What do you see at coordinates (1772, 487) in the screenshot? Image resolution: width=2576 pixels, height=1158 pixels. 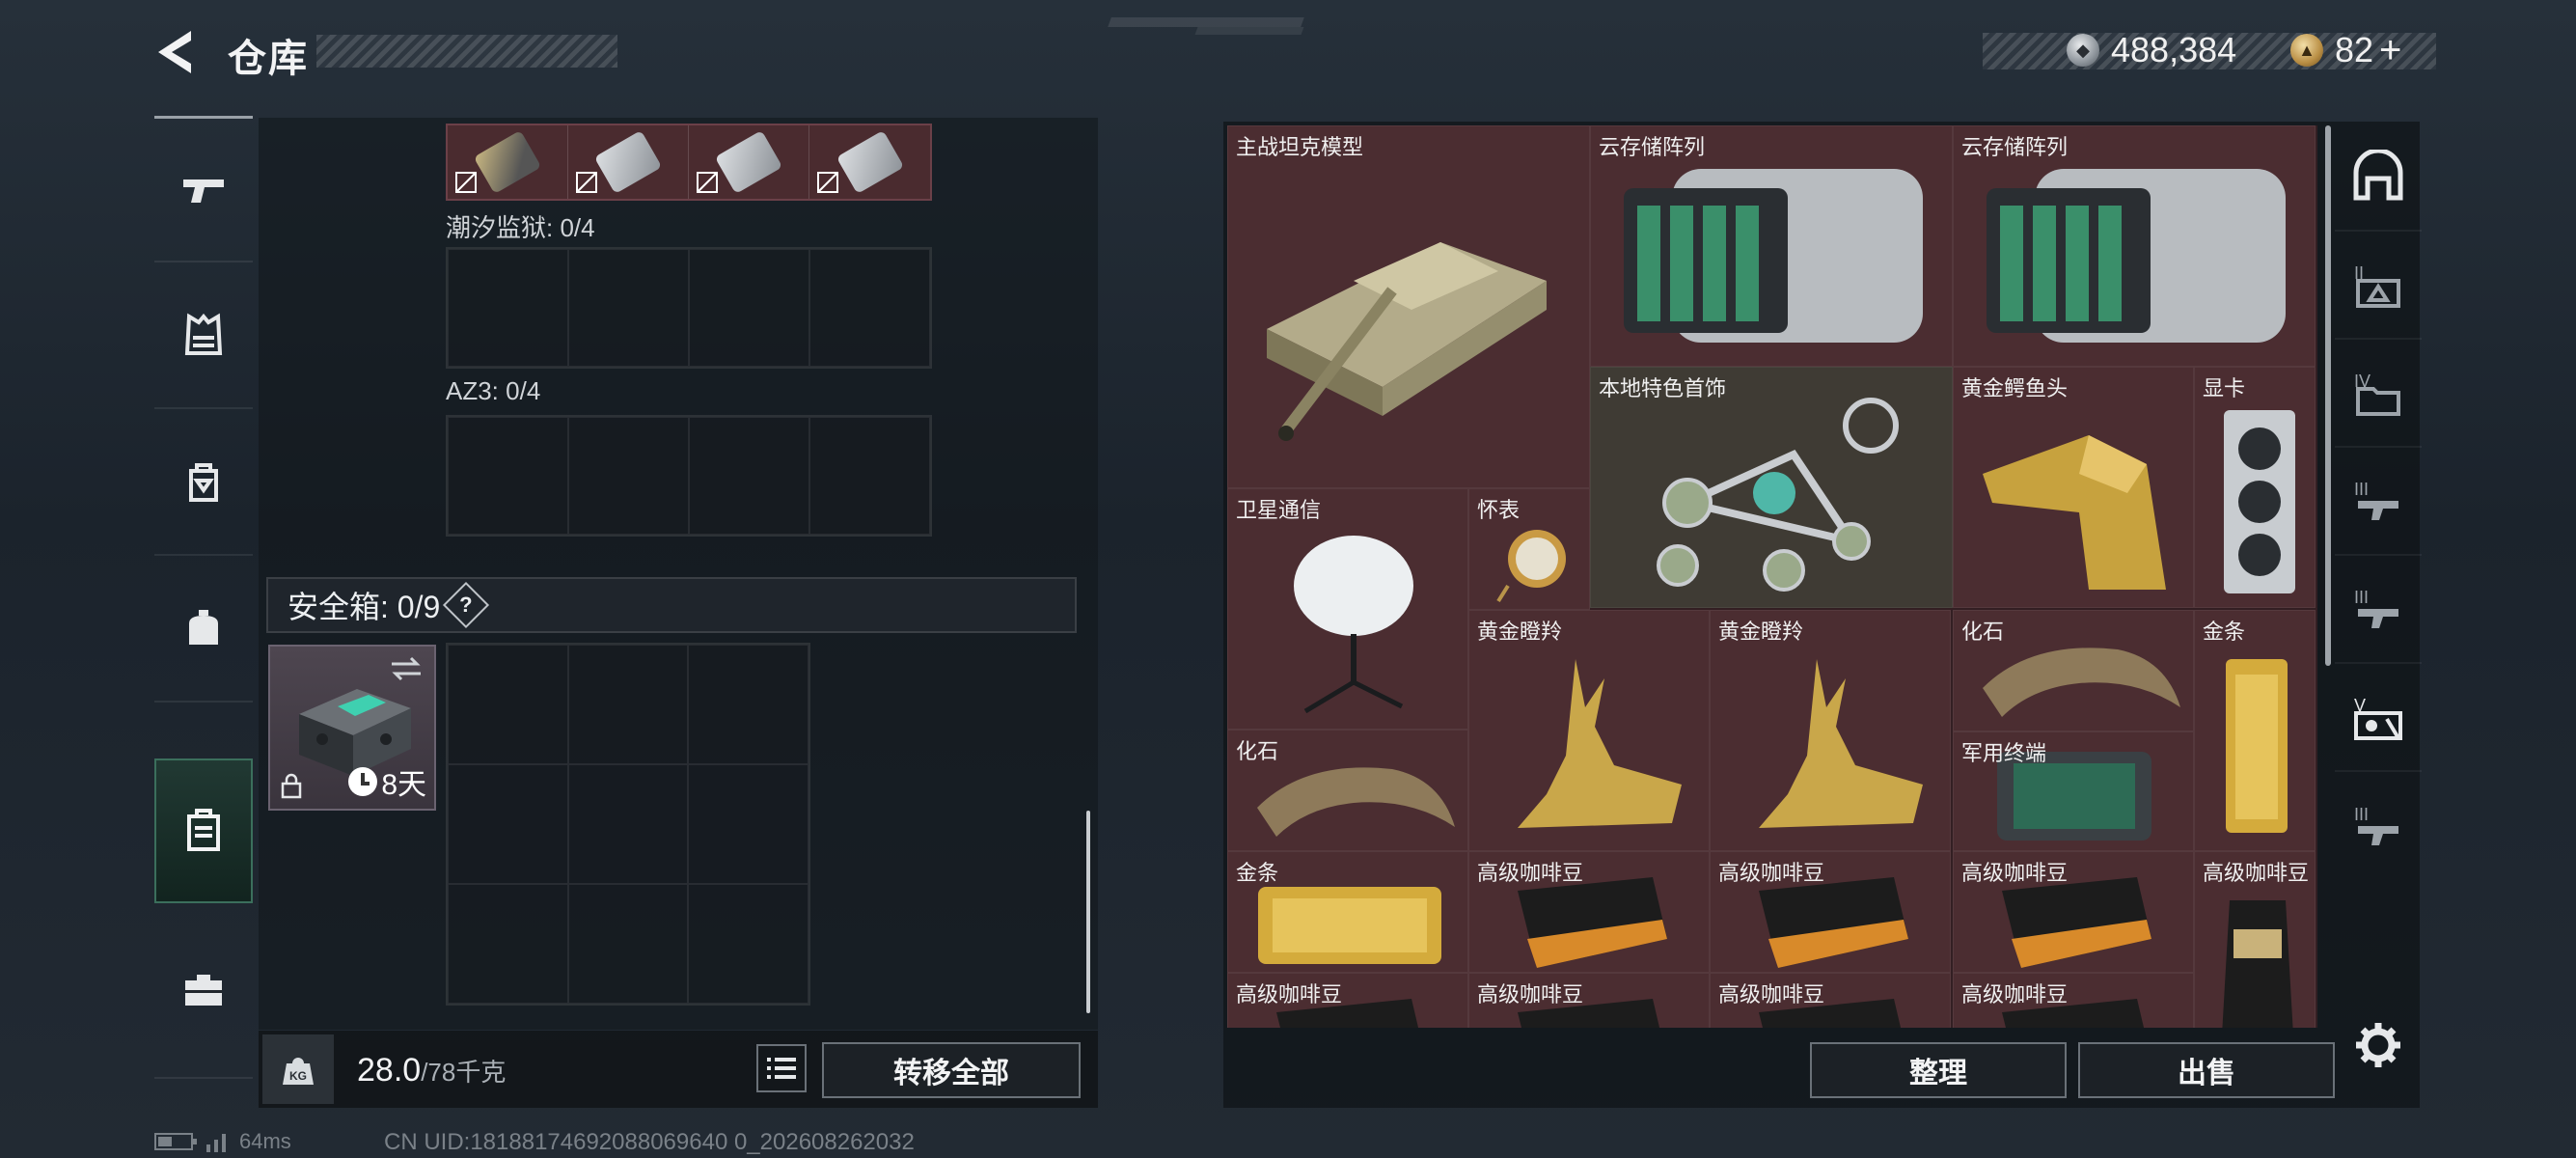 I see `inventory-item-jewelry: 本地特色首饰` at bounding box center [1772, 487].